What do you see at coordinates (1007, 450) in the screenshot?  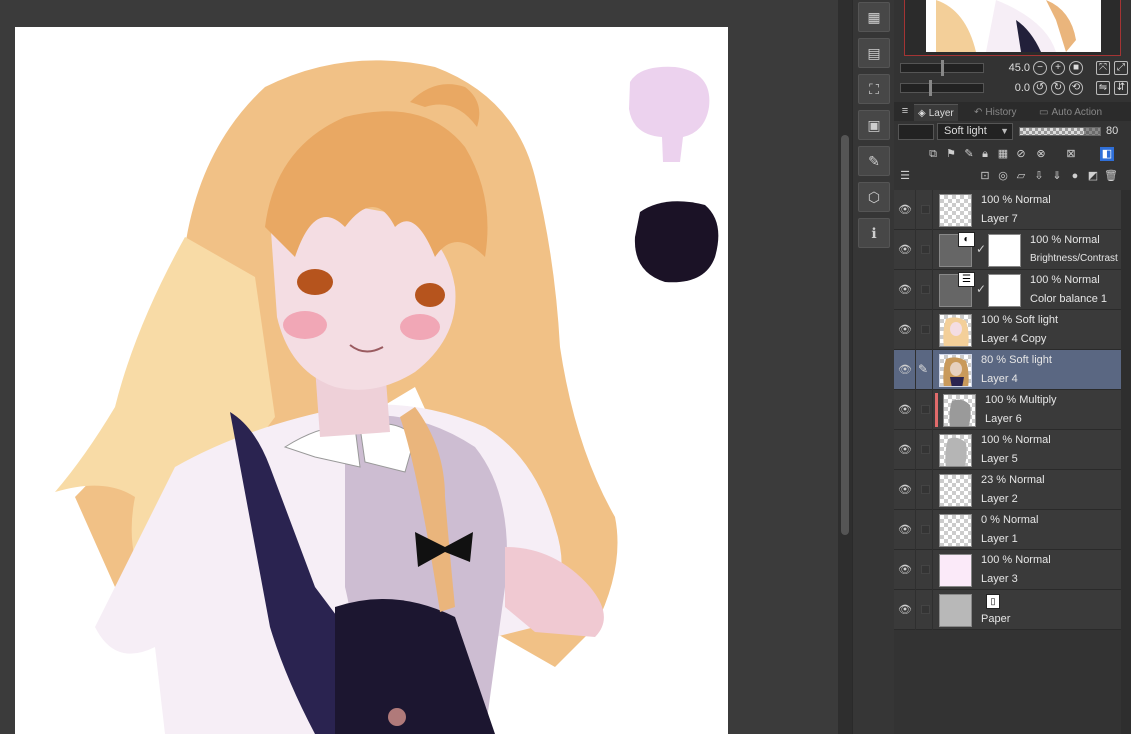 I see `layer-row: 👁︎ 100 % Normal Layer 5` at bounding box center [1007, 450].